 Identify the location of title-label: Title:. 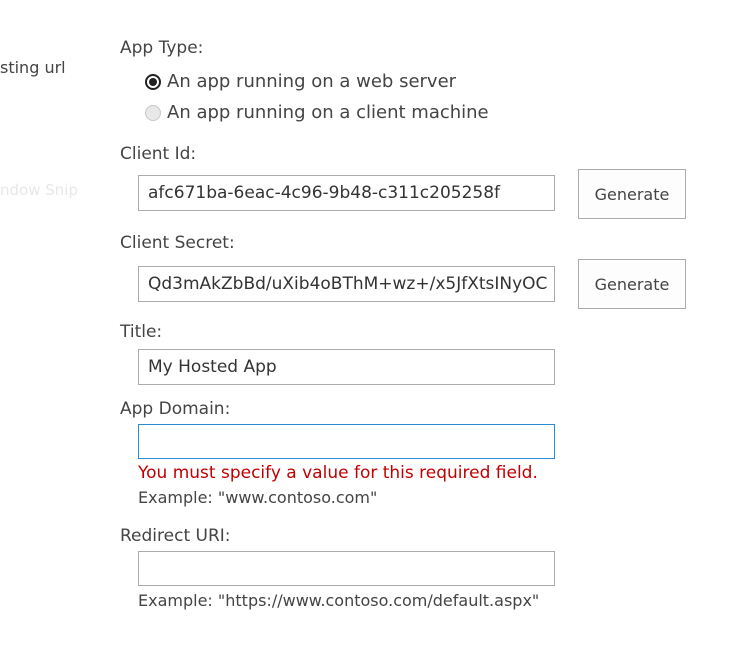
(141, 332).